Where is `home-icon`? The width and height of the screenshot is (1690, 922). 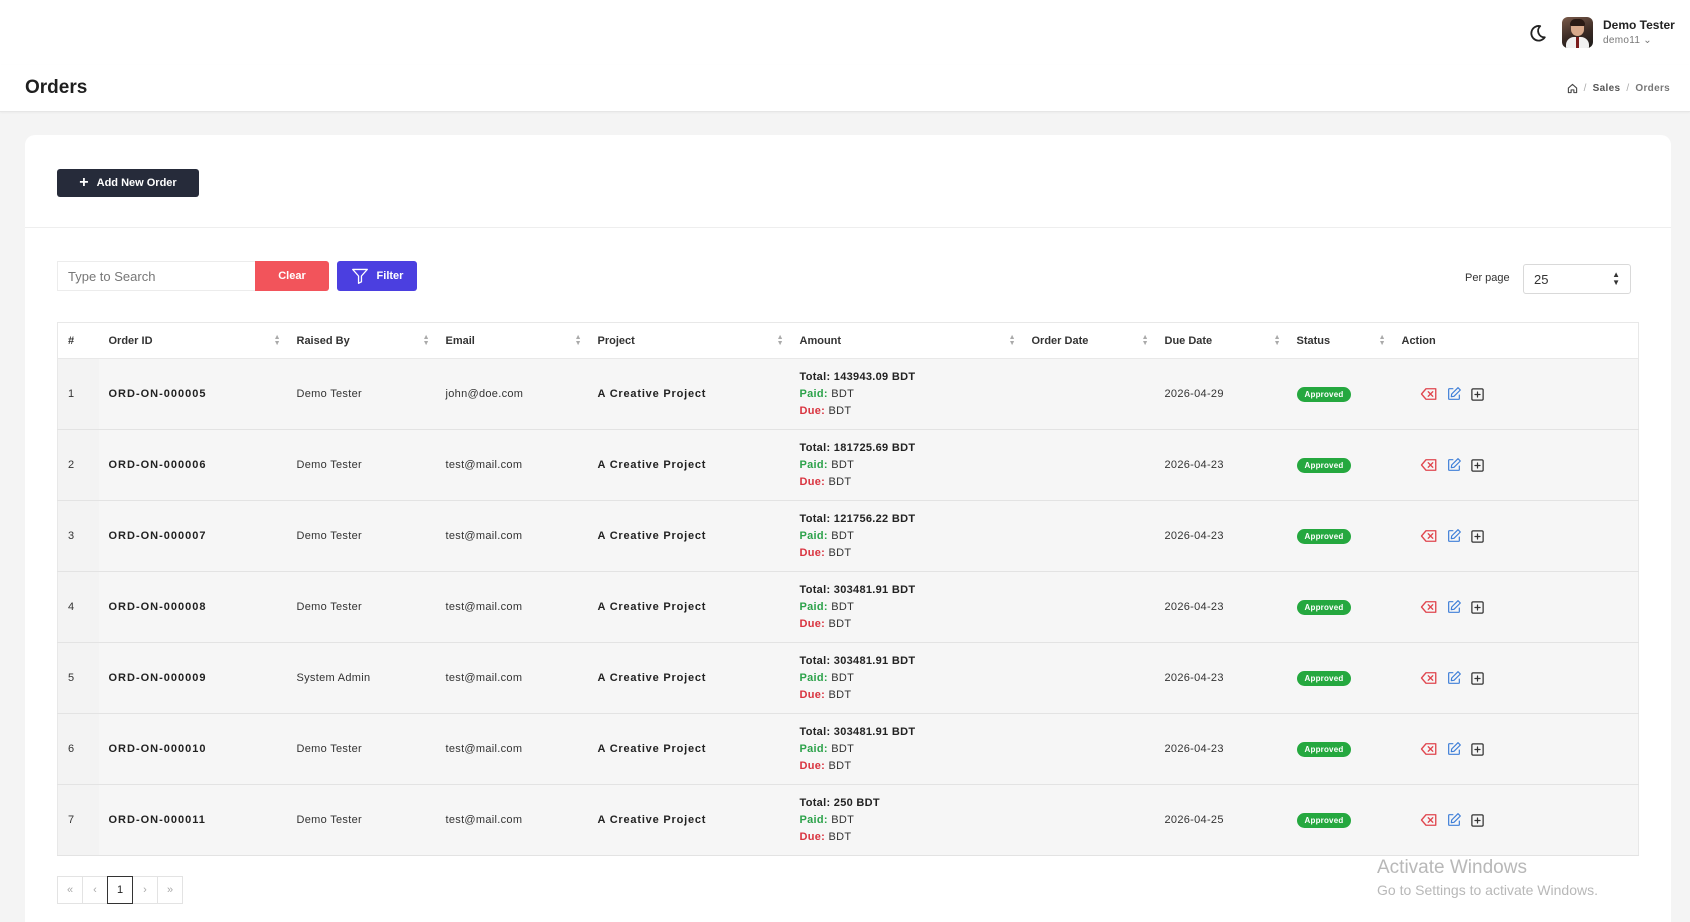 home-icon is located at coordinates (1572, 88).